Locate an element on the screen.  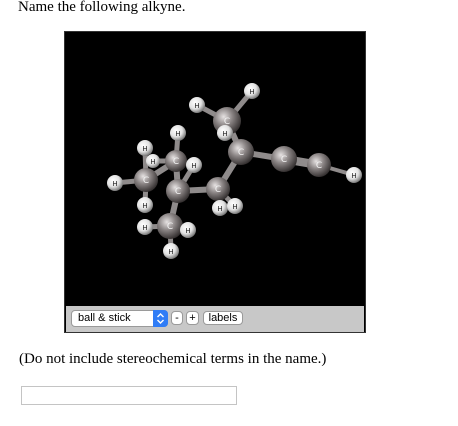
hydrogen-atom-h5: H is located at coordinates (145, 148).